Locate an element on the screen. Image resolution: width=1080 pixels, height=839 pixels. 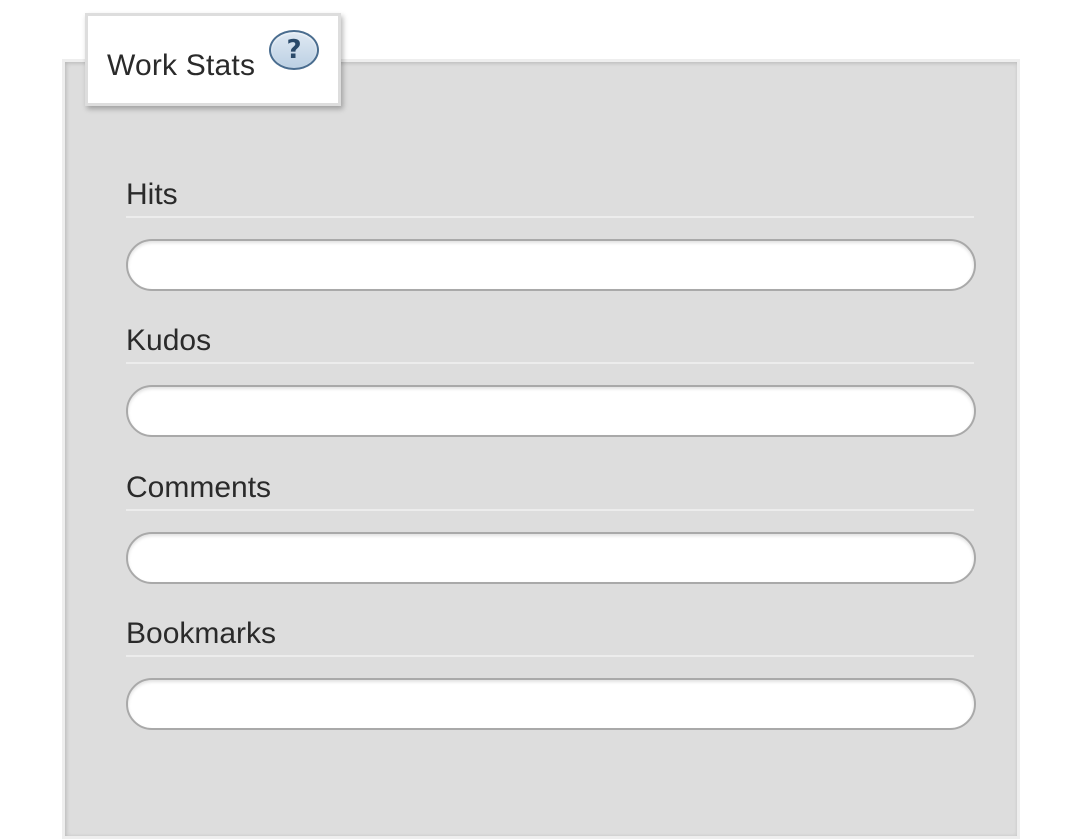
bookmarks-label: Bookmarks is located at coordinates (201, 633).